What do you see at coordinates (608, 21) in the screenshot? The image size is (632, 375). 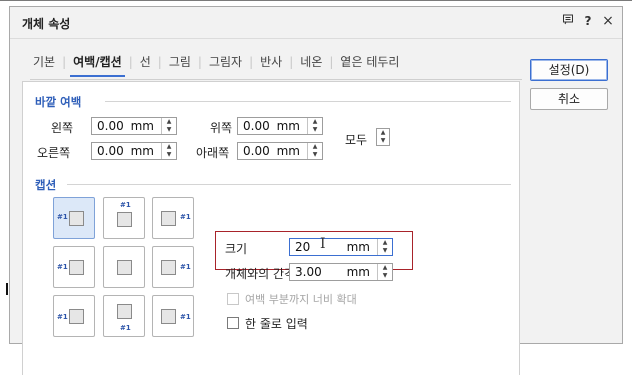 I see `close-button: ×` at bounding box center [608, 21].